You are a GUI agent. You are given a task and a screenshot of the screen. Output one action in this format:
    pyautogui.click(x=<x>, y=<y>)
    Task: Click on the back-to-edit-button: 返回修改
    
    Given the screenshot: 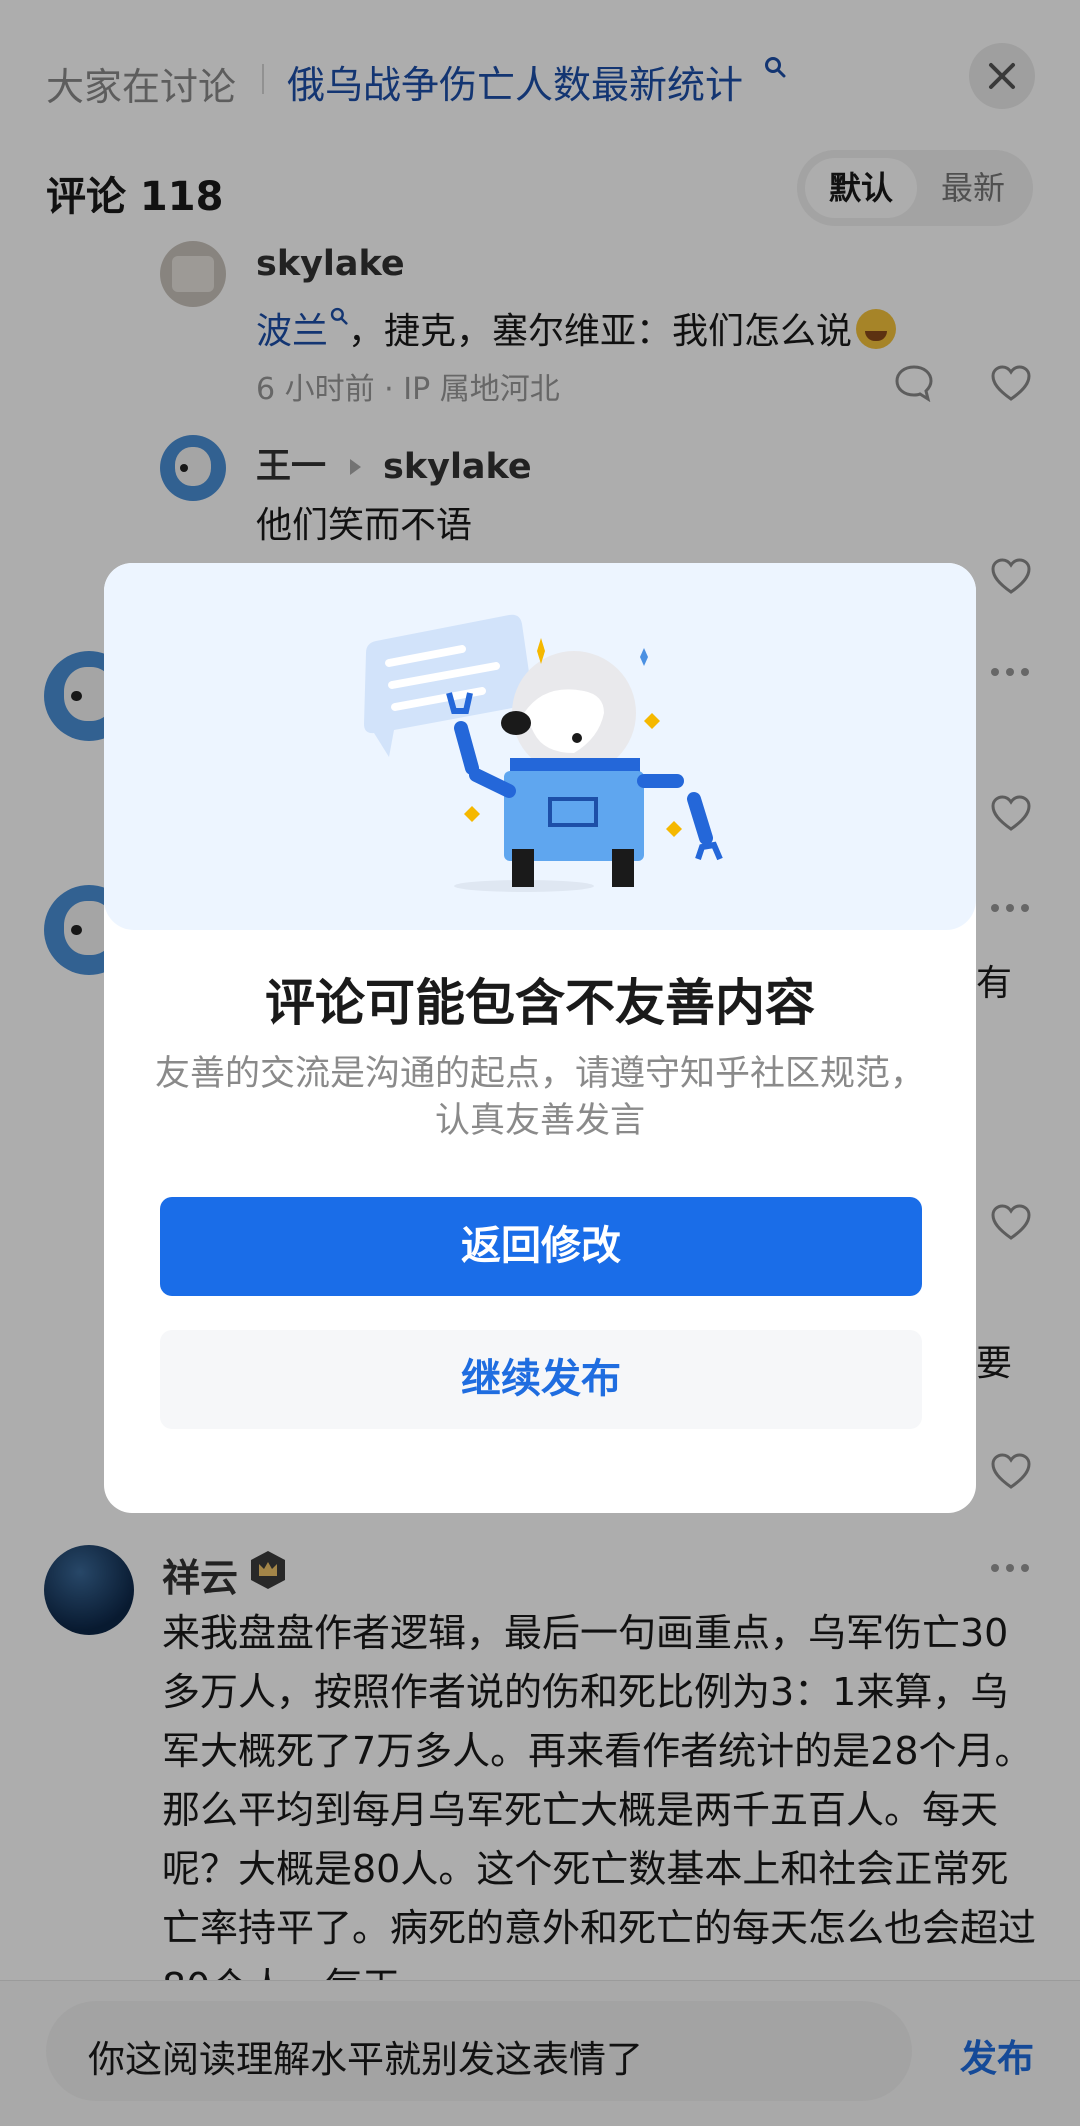 What is the action you would take?
    pyautogui.click(x=541, y=1246)
    